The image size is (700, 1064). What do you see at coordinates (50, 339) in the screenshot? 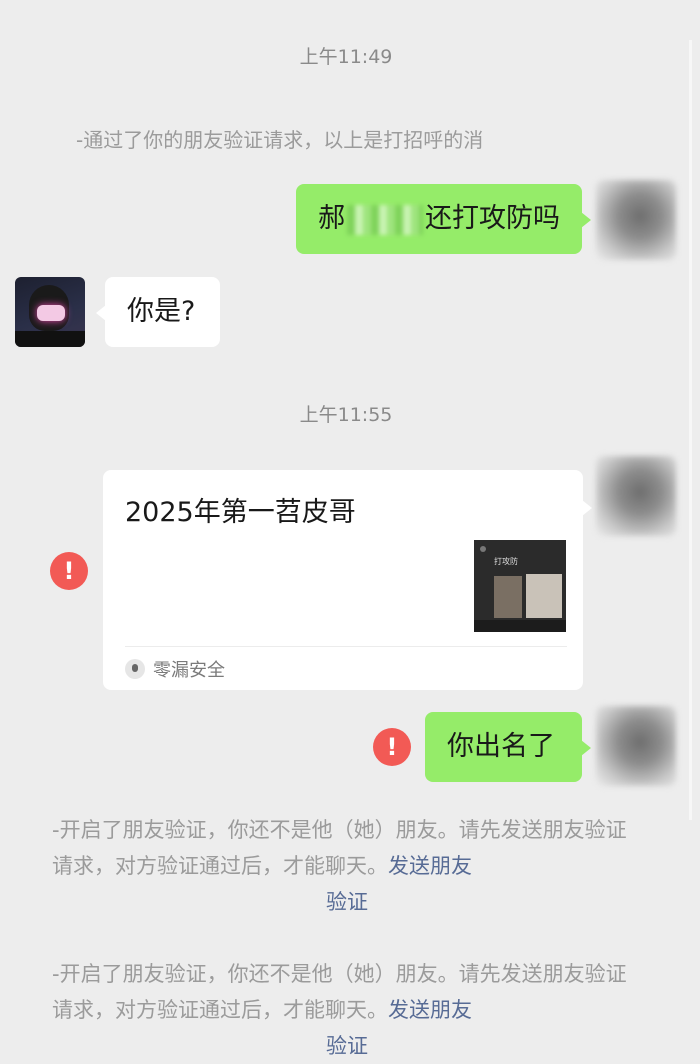
I see `avatar-body` at bounding box center [50, 339].